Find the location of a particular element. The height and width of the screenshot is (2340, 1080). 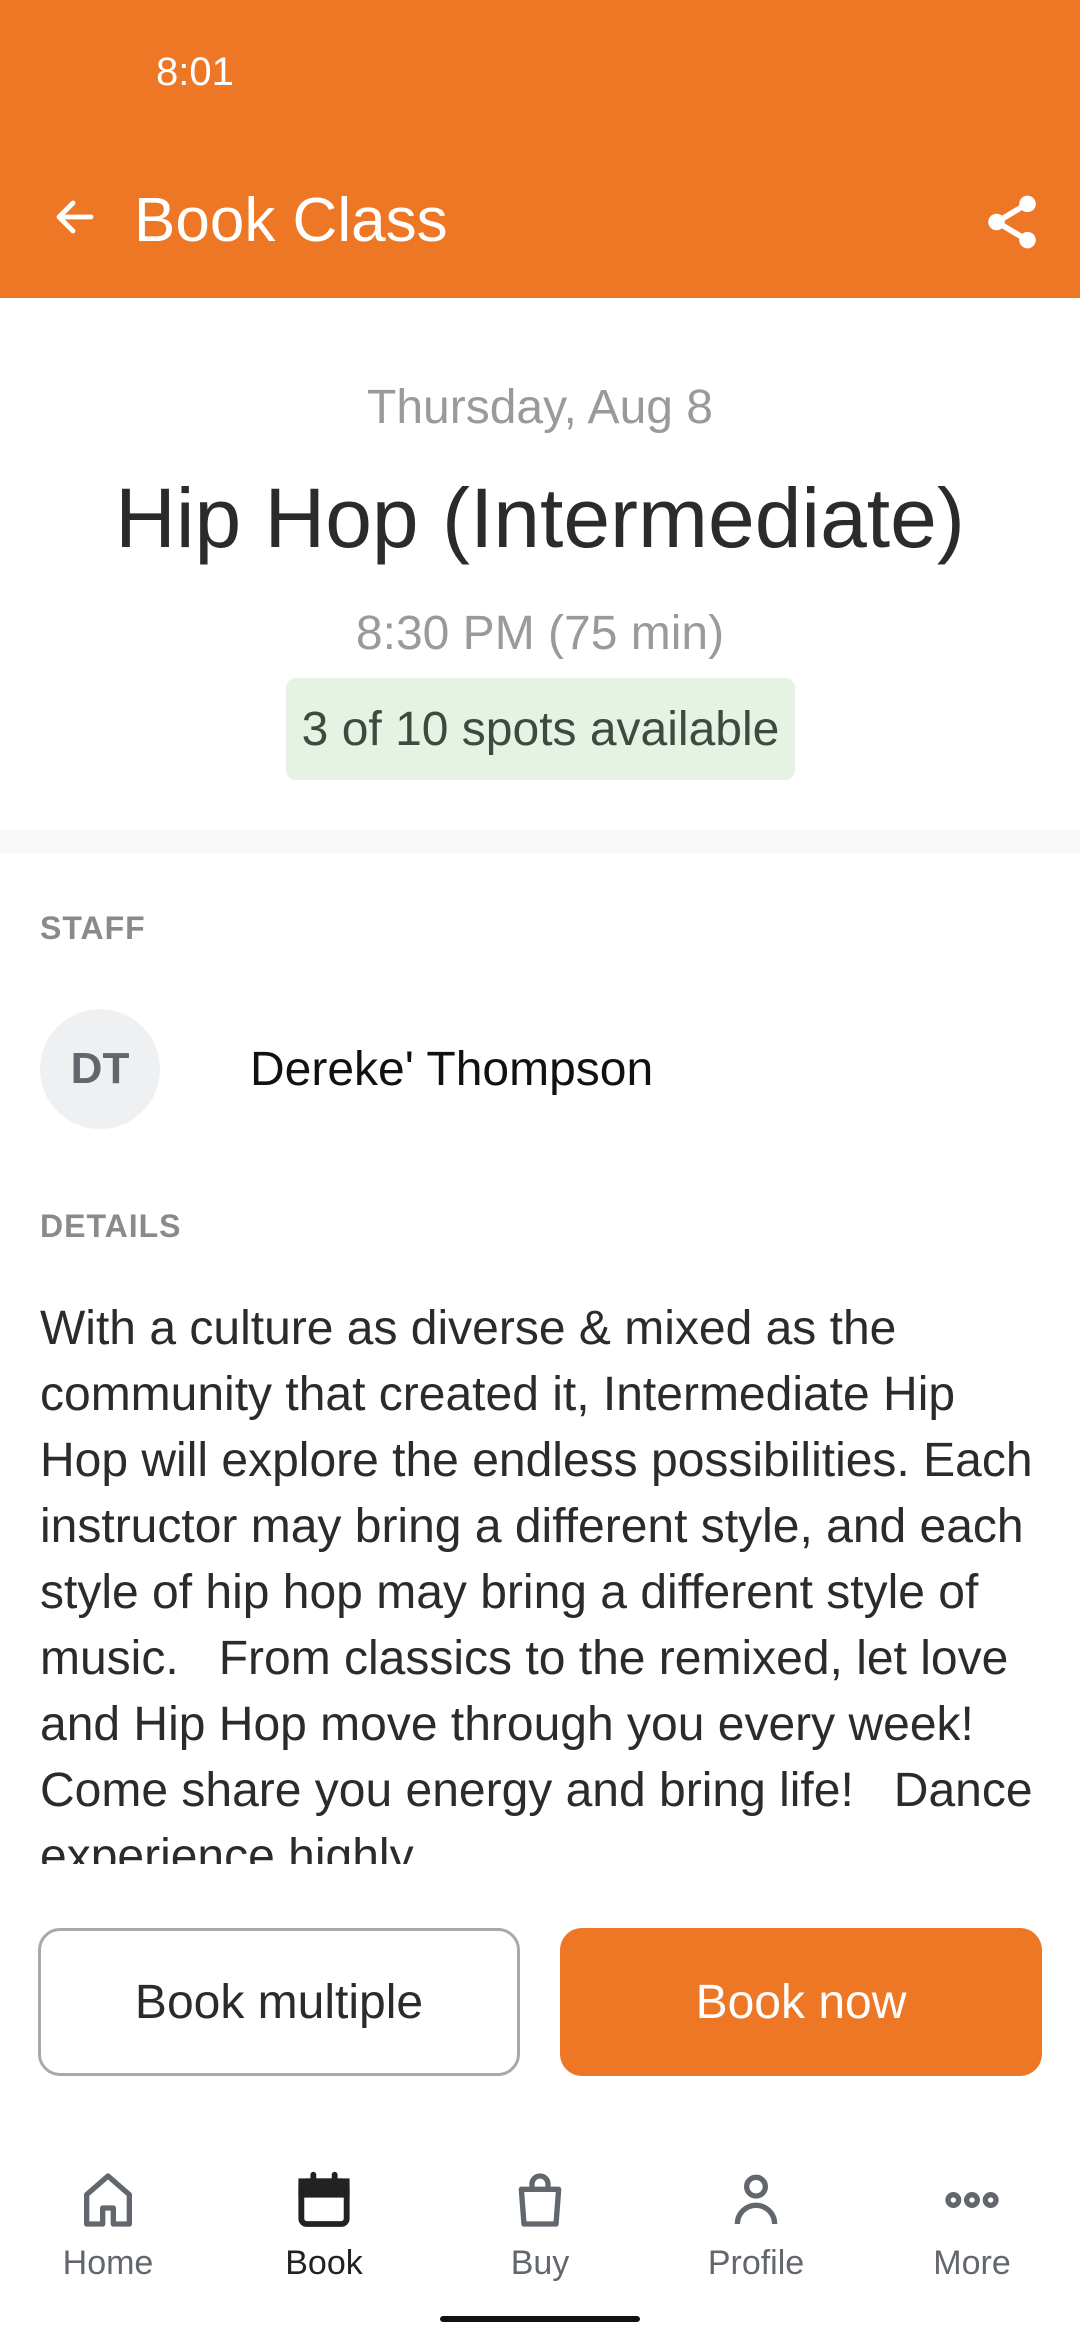

arrow-left-icon is located at coordinates (75, 217).